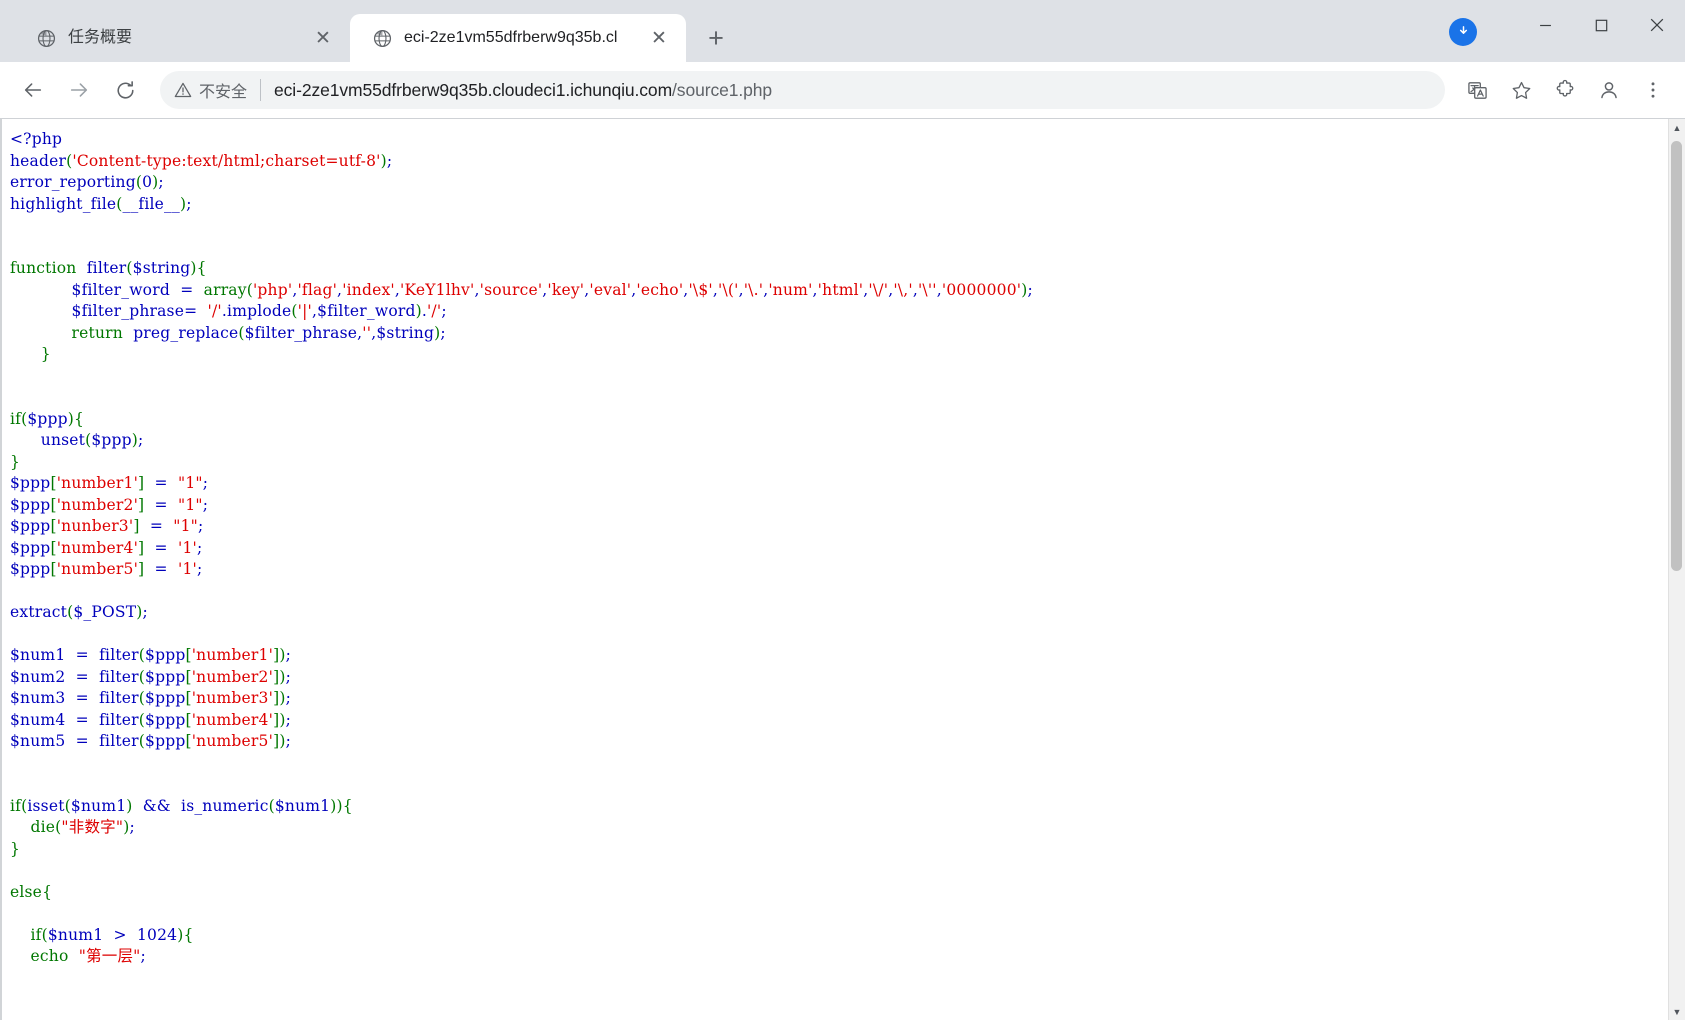  What do you see at coordinates (63, 203) in the screenshot?
I see `code-token: highlight_file` at bounding box center [63, 203].